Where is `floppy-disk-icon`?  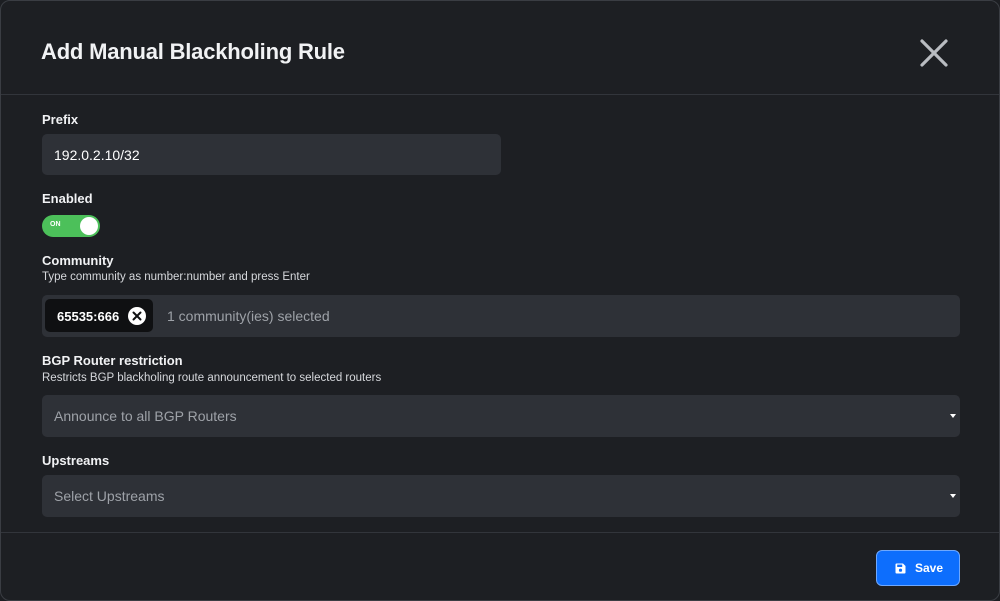
floppy-disk-icon is located at coordinates (900, 568).